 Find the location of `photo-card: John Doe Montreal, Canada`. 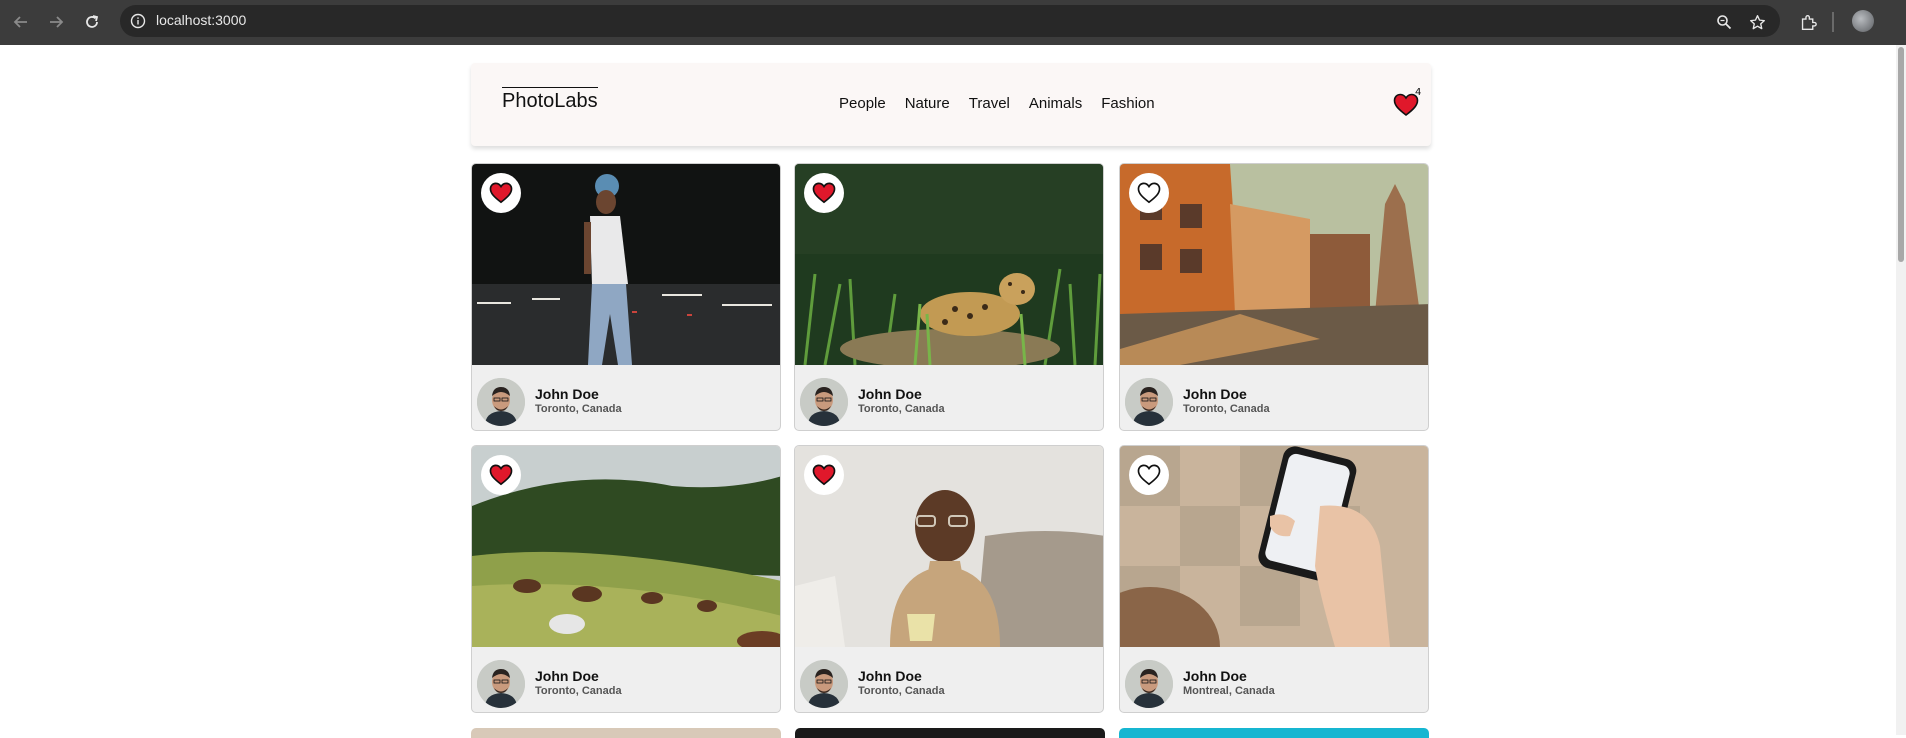

photo-card: John Doe Montreal, Canada is located at coordinates (1274, 579).